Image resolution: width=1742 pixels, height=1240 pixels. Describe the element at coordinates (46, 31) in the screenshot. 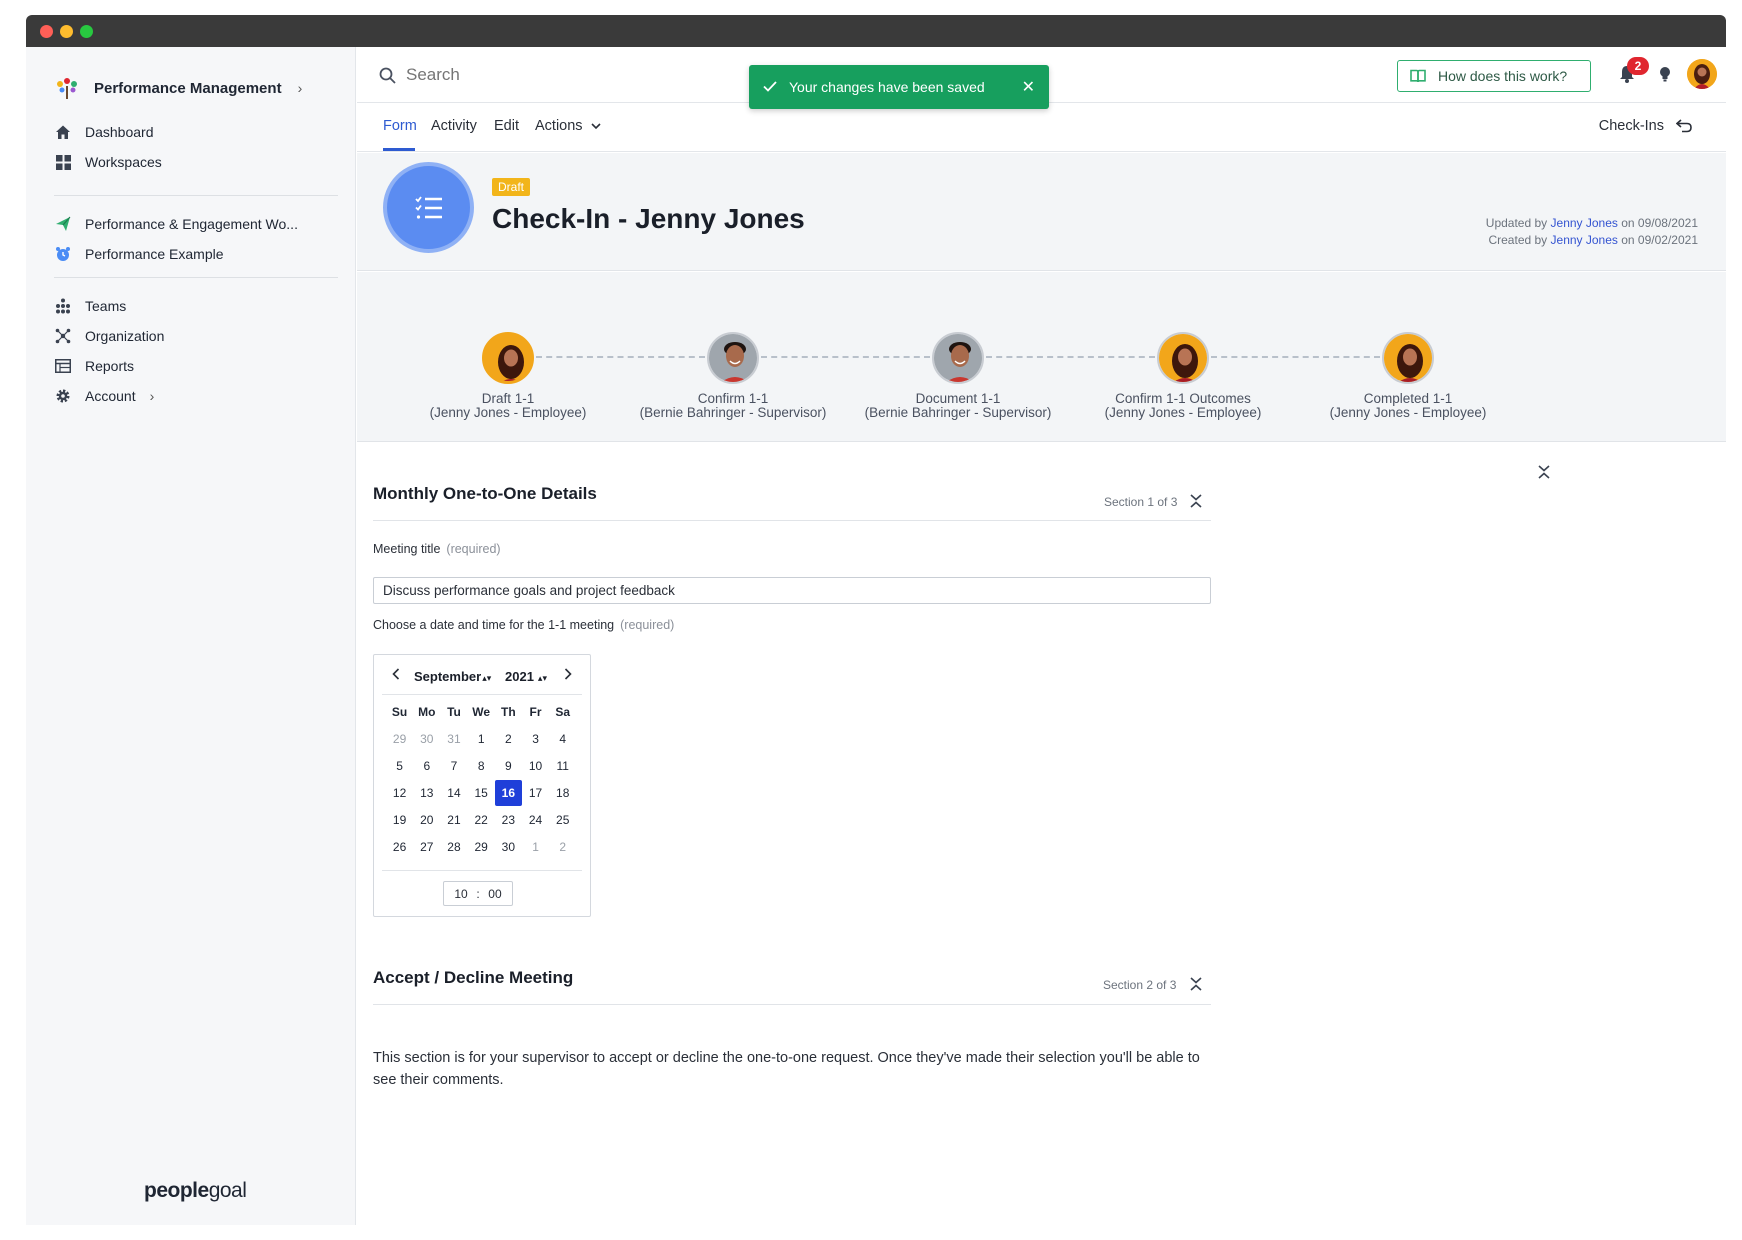

I see `close-window-button` at that location.